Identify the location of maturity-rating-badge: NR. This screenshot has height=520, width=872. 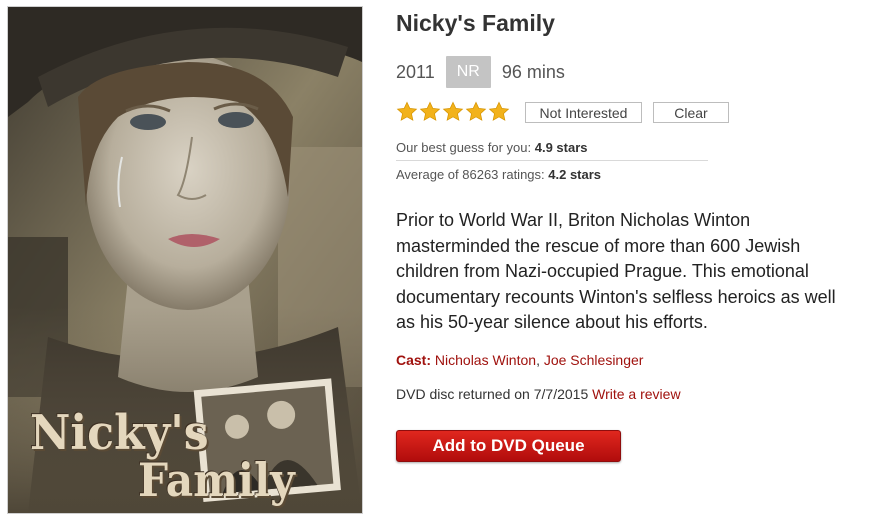
(468, 72).